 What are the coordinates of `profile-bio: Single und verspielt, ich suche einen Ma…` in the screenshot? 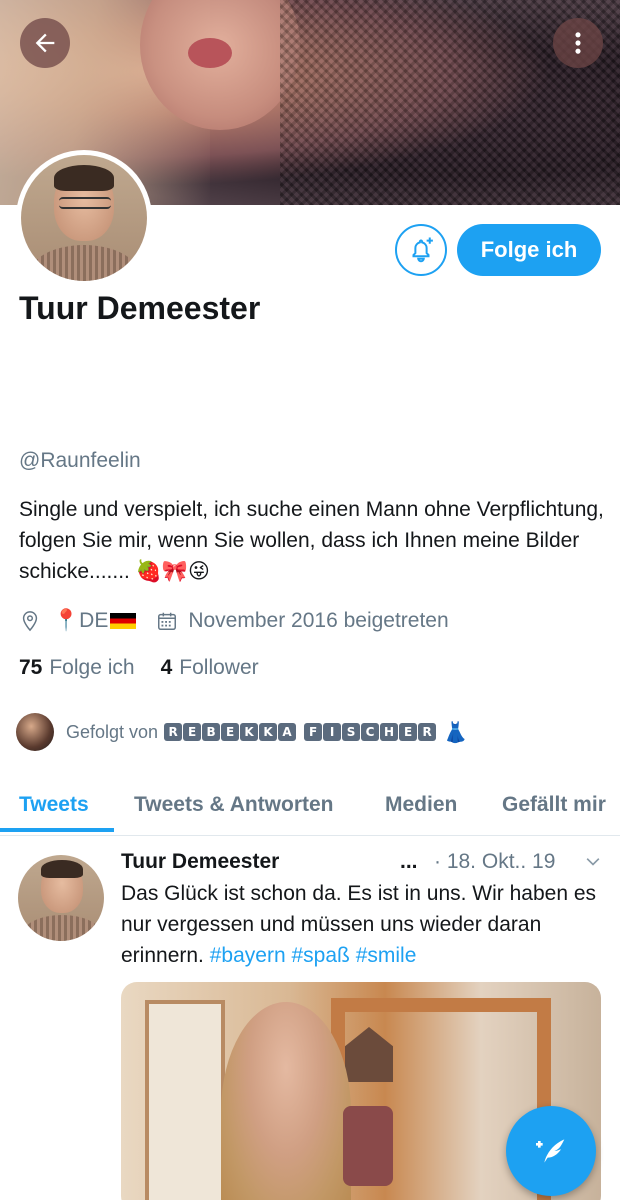 It's located at (311, 540).